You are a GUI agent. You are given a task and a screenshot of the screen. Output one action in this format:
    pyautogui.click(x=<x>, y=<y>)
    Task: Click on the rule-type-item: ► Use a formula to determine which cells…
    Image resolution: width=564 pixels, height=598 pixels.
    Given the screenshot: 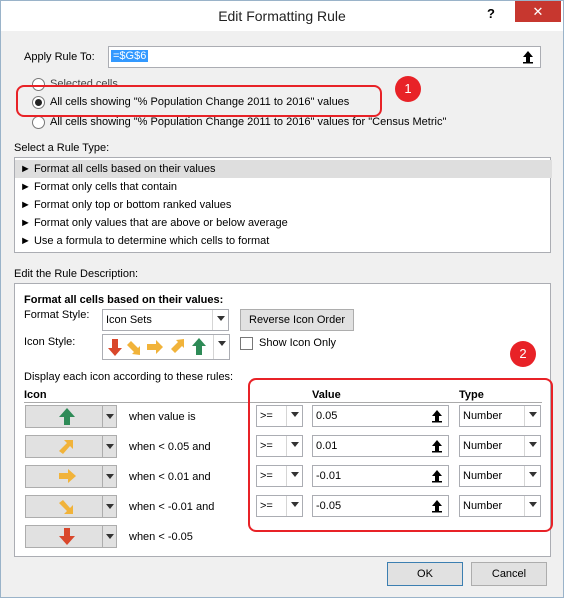 What is the action you would take?
    pyautogui.click(x=283, y=241)
    